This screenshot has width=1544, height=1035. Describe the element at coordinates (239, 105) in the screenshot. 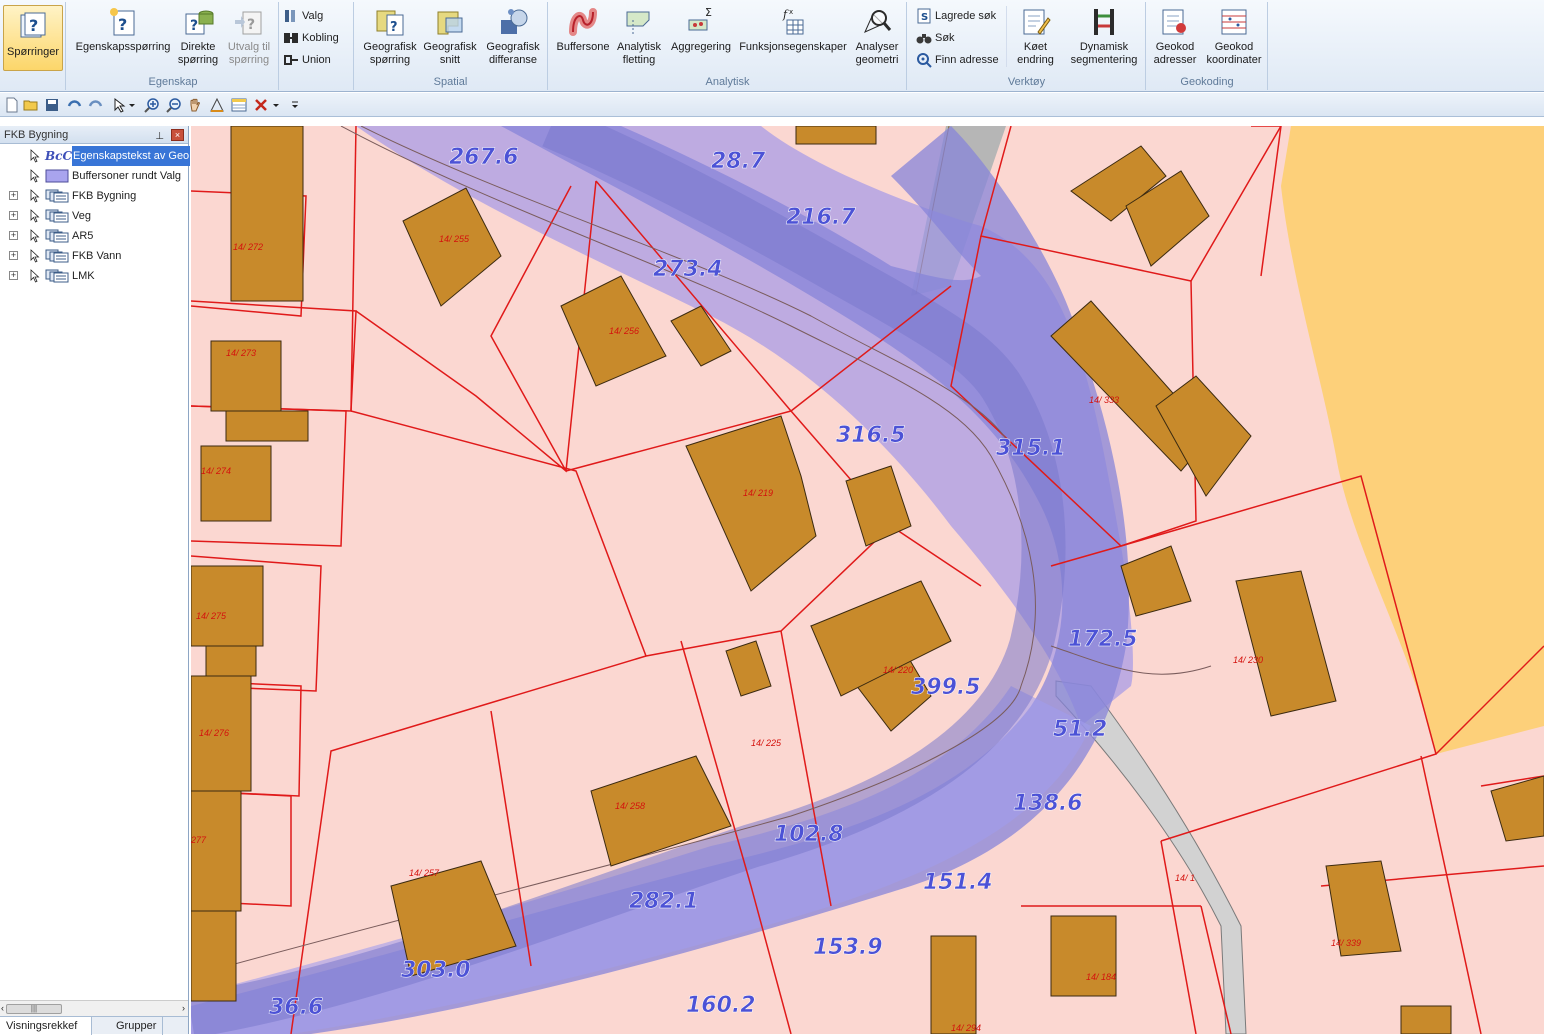

I see `attribute-table-icon` at that location.